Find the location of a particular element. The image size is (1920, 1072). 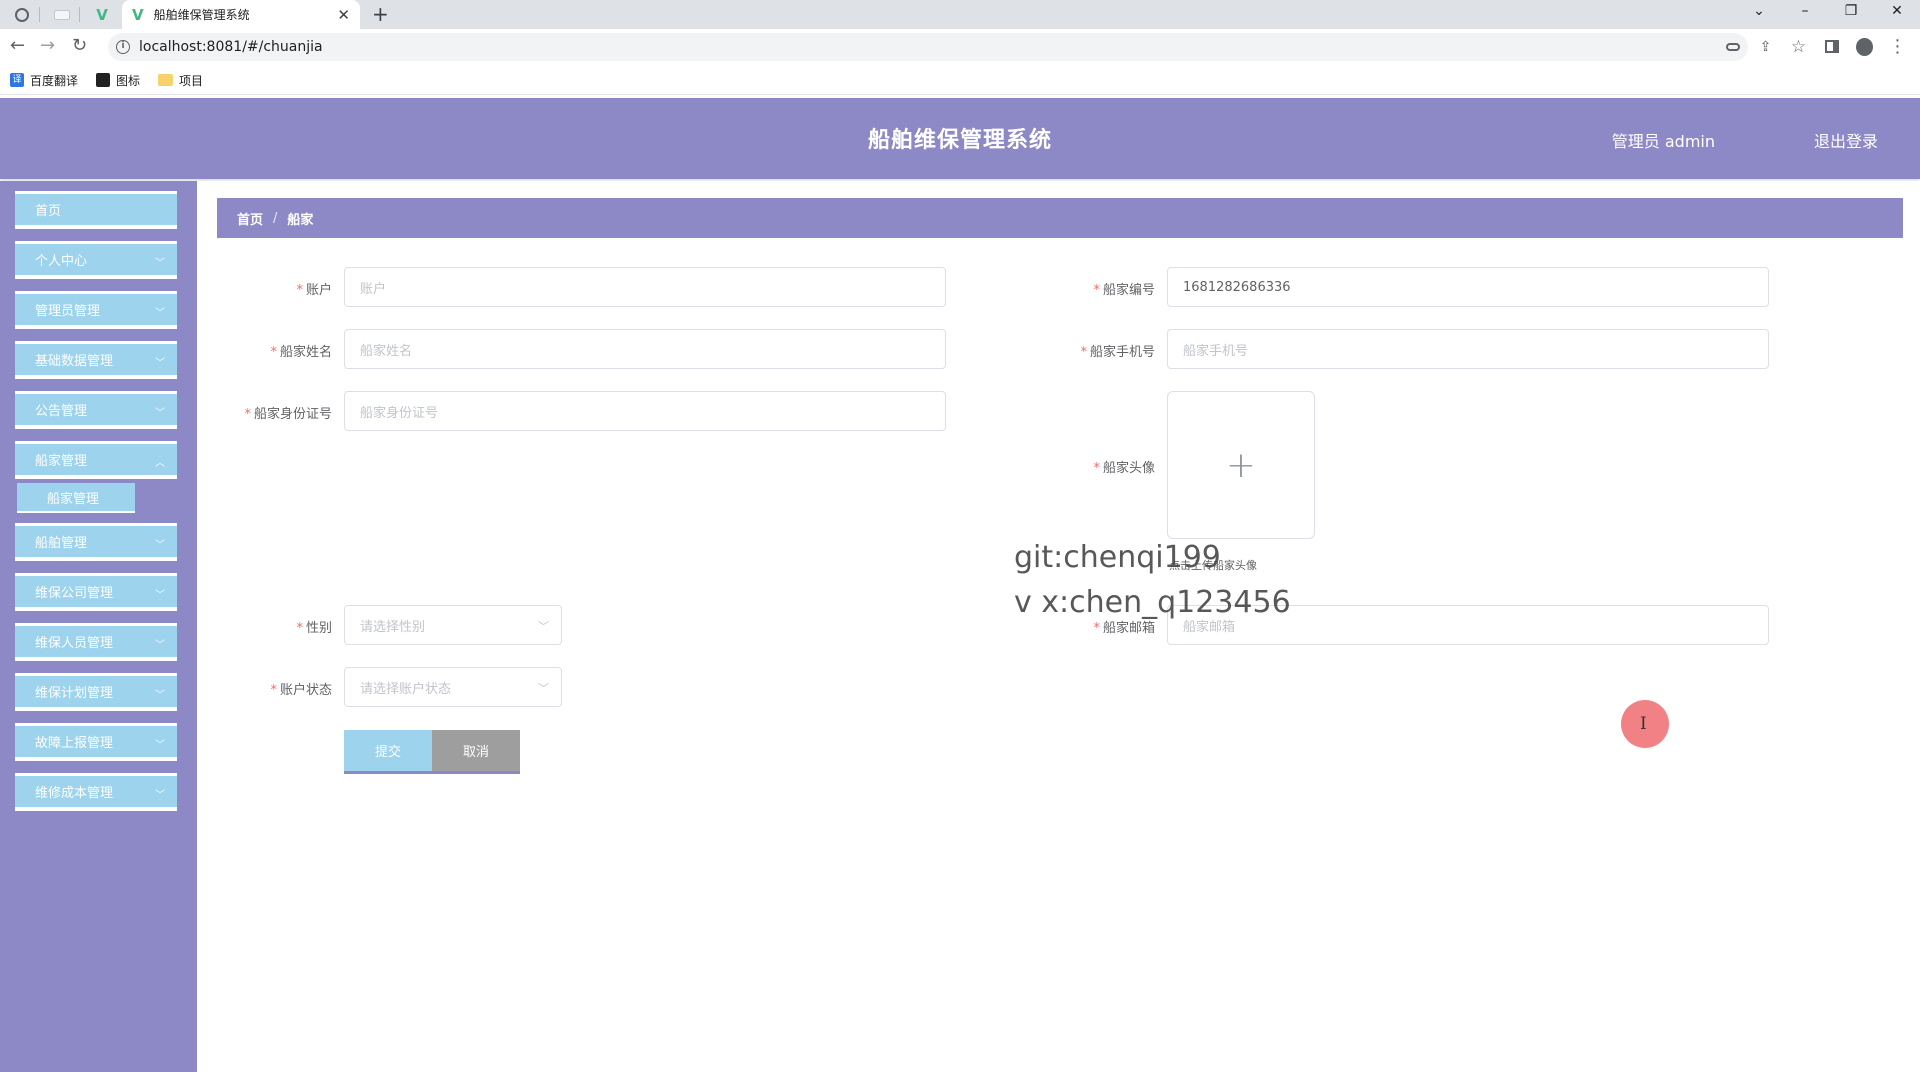

sidebar-item-label: 维保计划管理 is located at coordinates (74, 693).